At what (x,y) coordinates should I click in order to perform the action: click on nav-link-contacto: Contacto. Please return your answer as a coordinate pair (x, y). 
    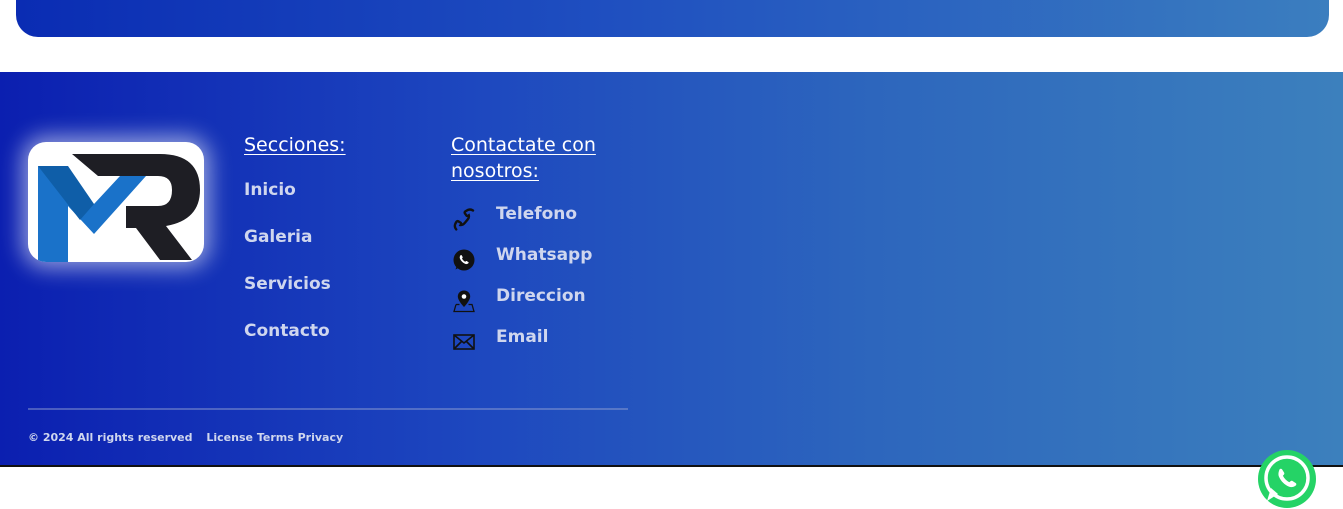
    Looking at the image, I should click on (287, 331).